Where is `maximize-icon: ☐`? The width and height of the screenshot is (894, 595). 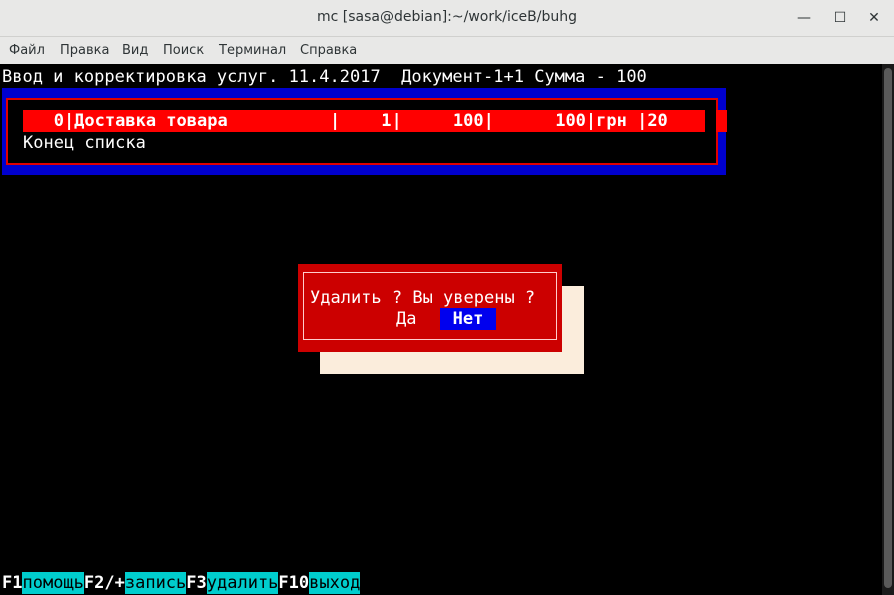 maximize-icon: ☐ is located at coordinates (840, 18).